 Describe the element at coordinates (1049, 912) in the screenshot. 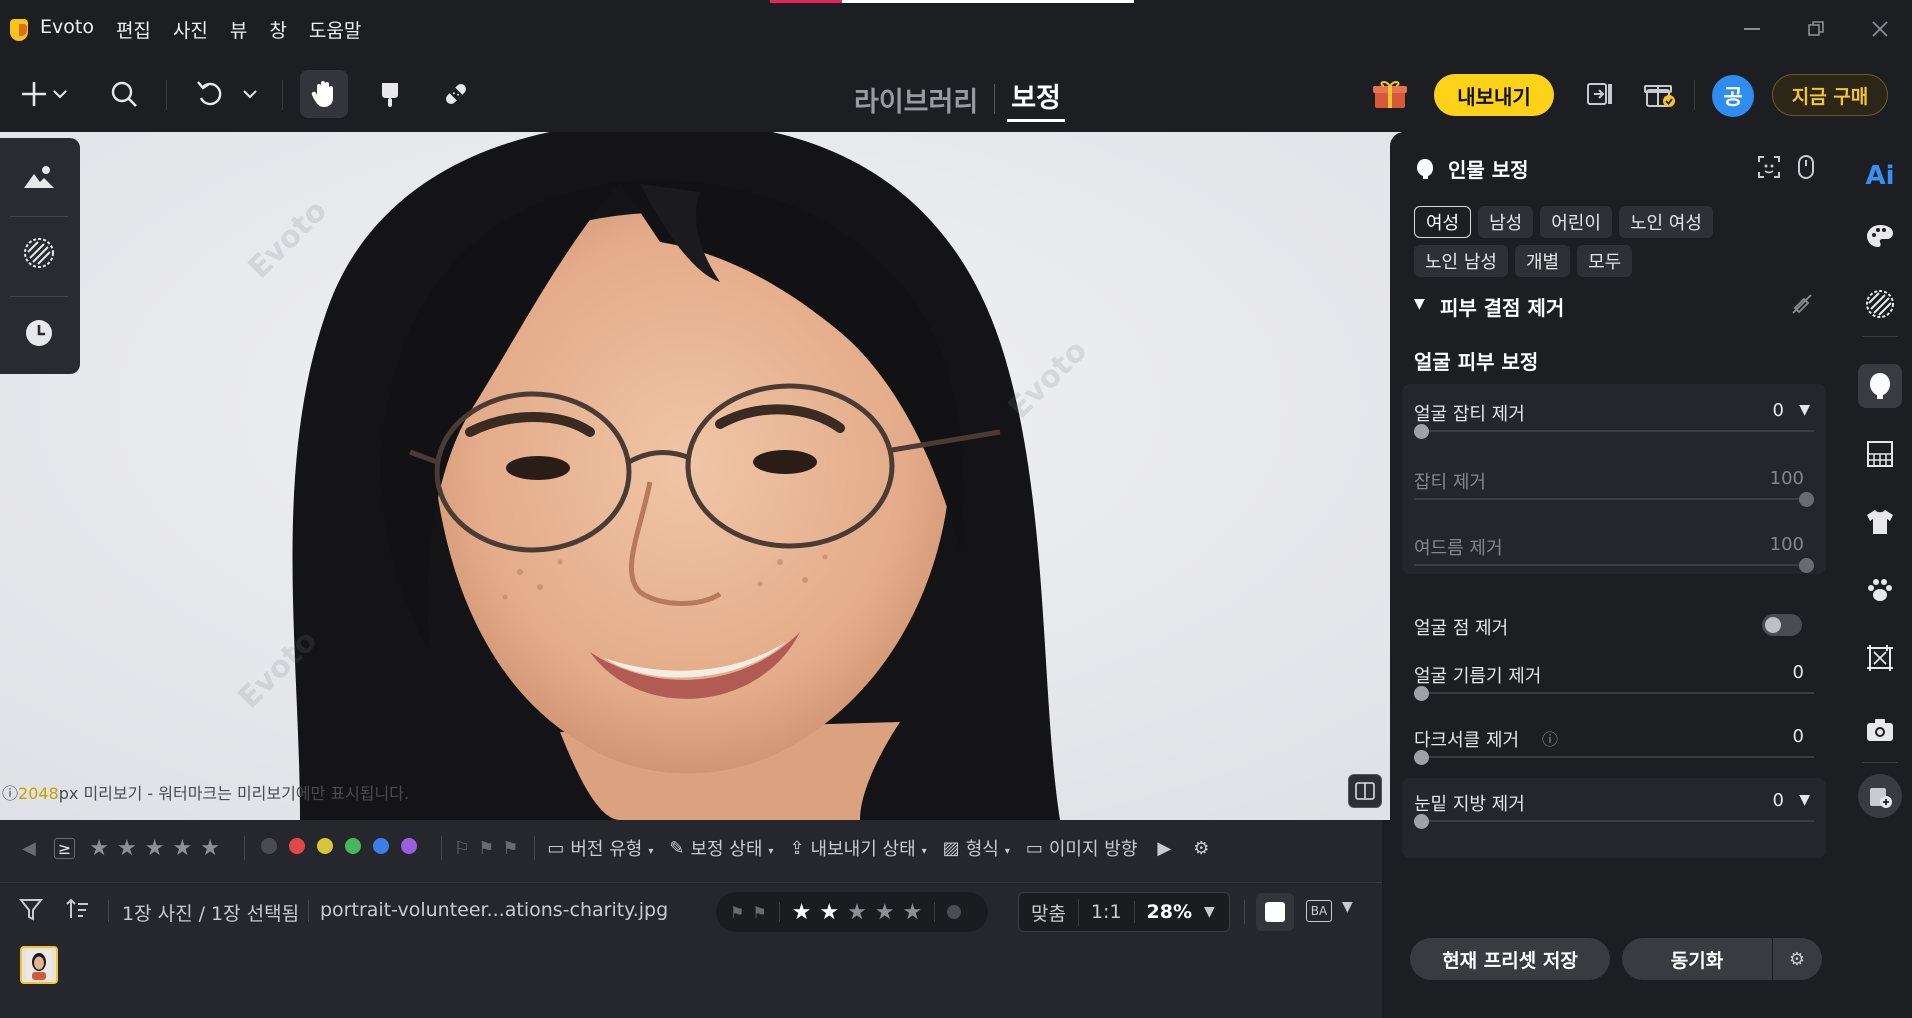

I see `zoom-fit-button: 맞춤` at that location.